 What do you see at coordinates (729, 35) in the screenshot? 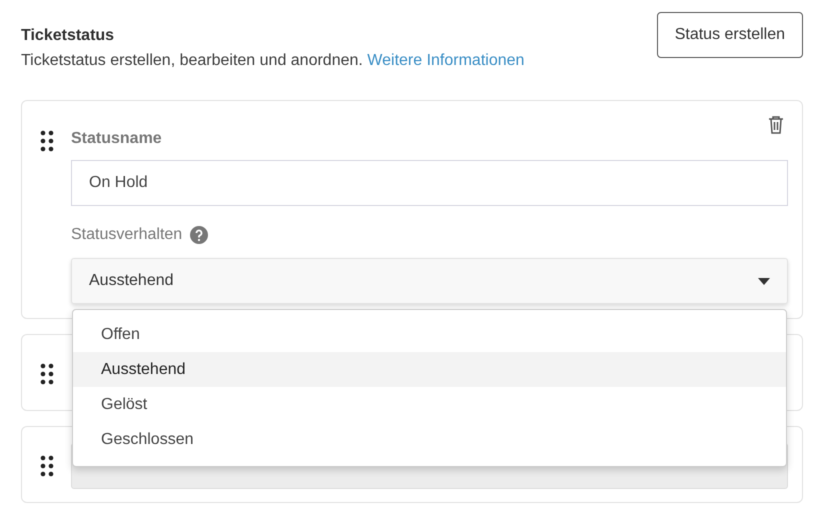
I see `create-status-button: Status erstellen` at bounding box center [729, 35].